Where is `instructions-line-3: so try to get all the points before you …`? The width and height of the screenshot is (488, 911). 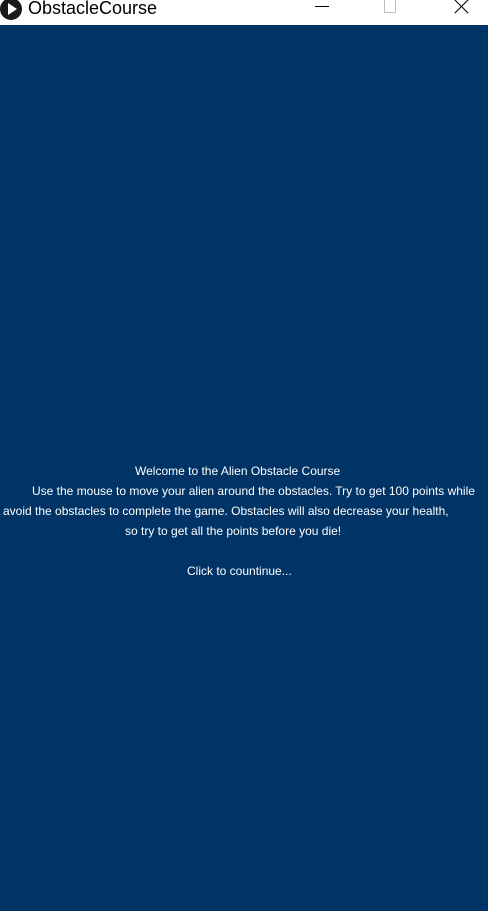 instructions-line-3: so try to get all the points before you … is located at coordinates (233, 531).